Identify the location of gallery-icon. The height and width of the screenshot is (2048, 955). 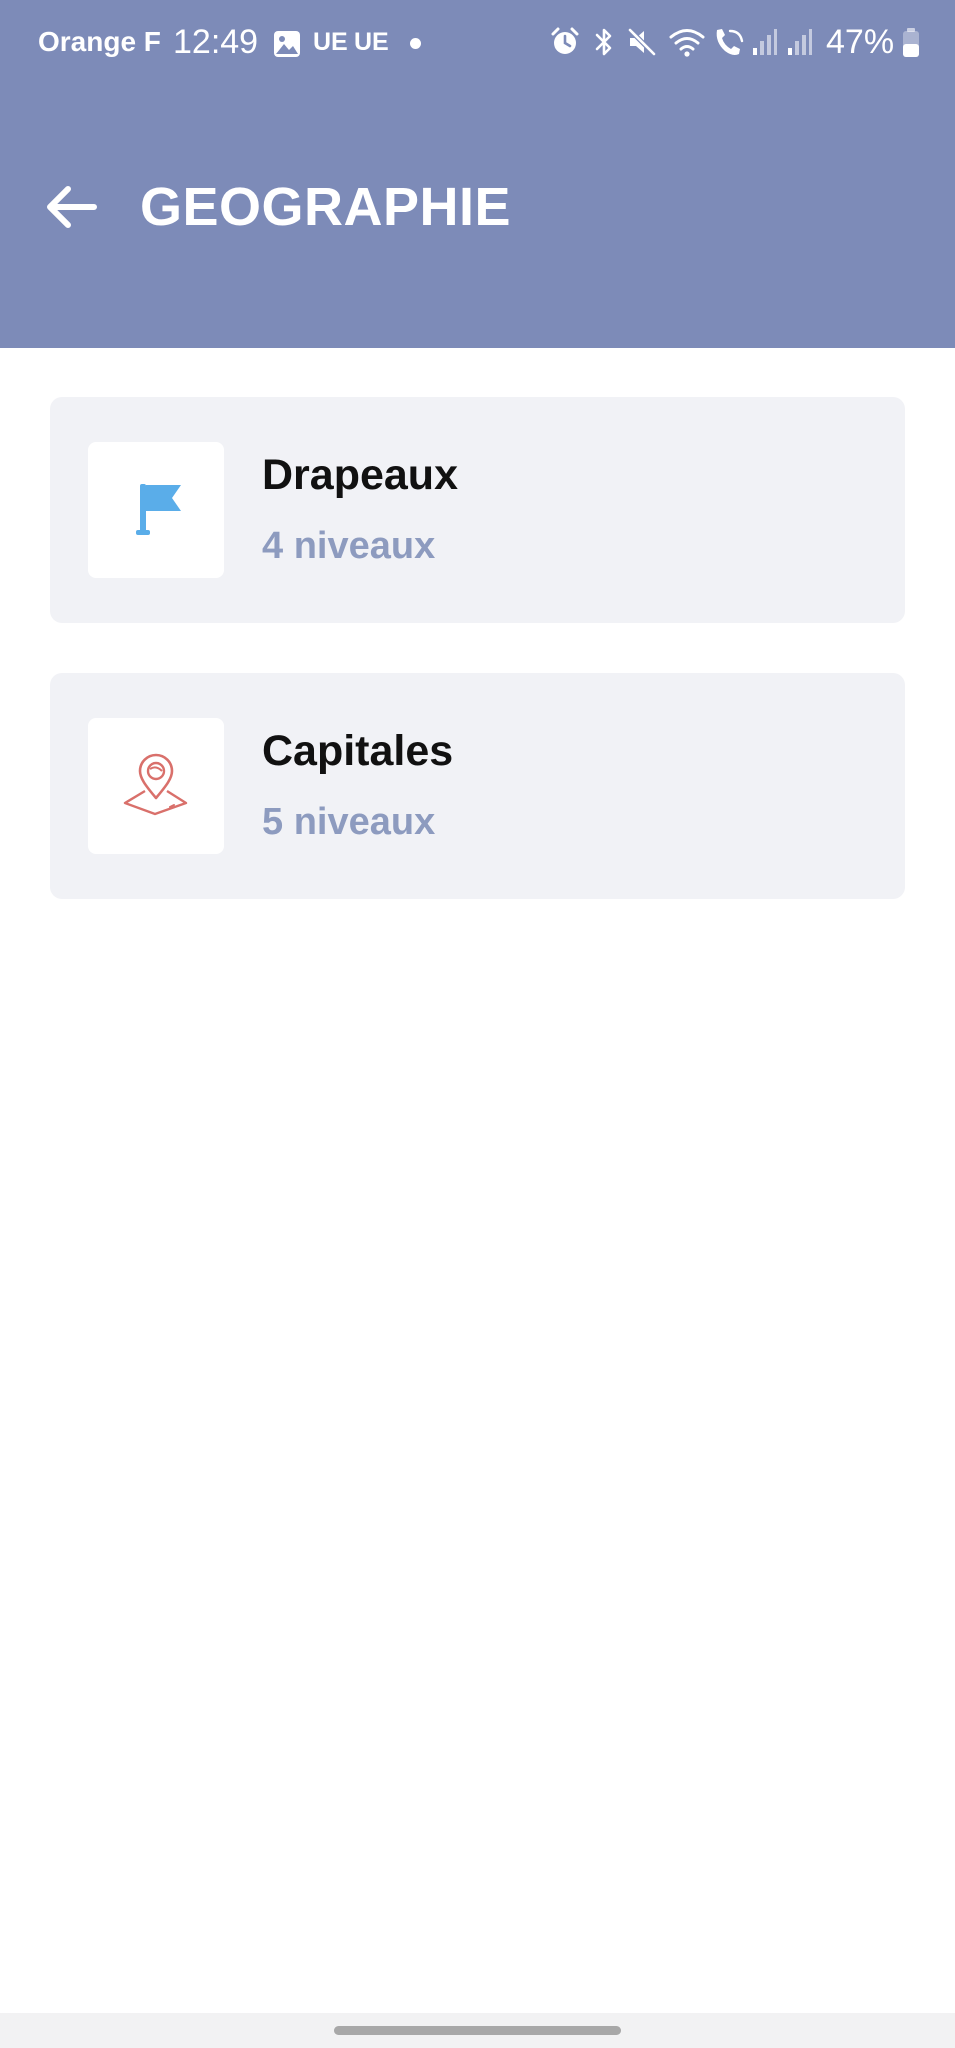
(287, 44).